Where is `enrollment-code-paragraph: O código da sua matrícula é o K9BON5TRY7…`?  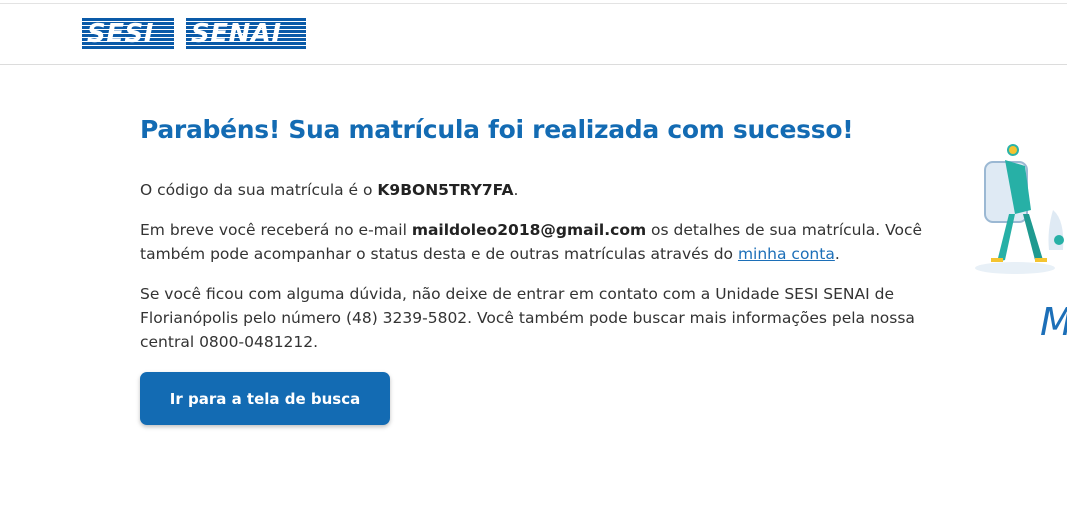
enrollment-code-paragraph: O código da sua matrícula é o K9BON5TRY7… is located at coordinates (540, 190).